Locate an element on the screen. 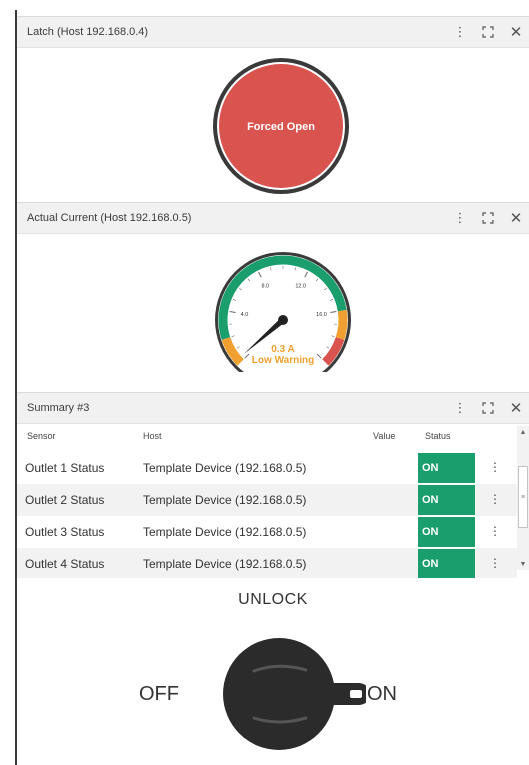  rotary-switch is located at coordinates (293, 698).